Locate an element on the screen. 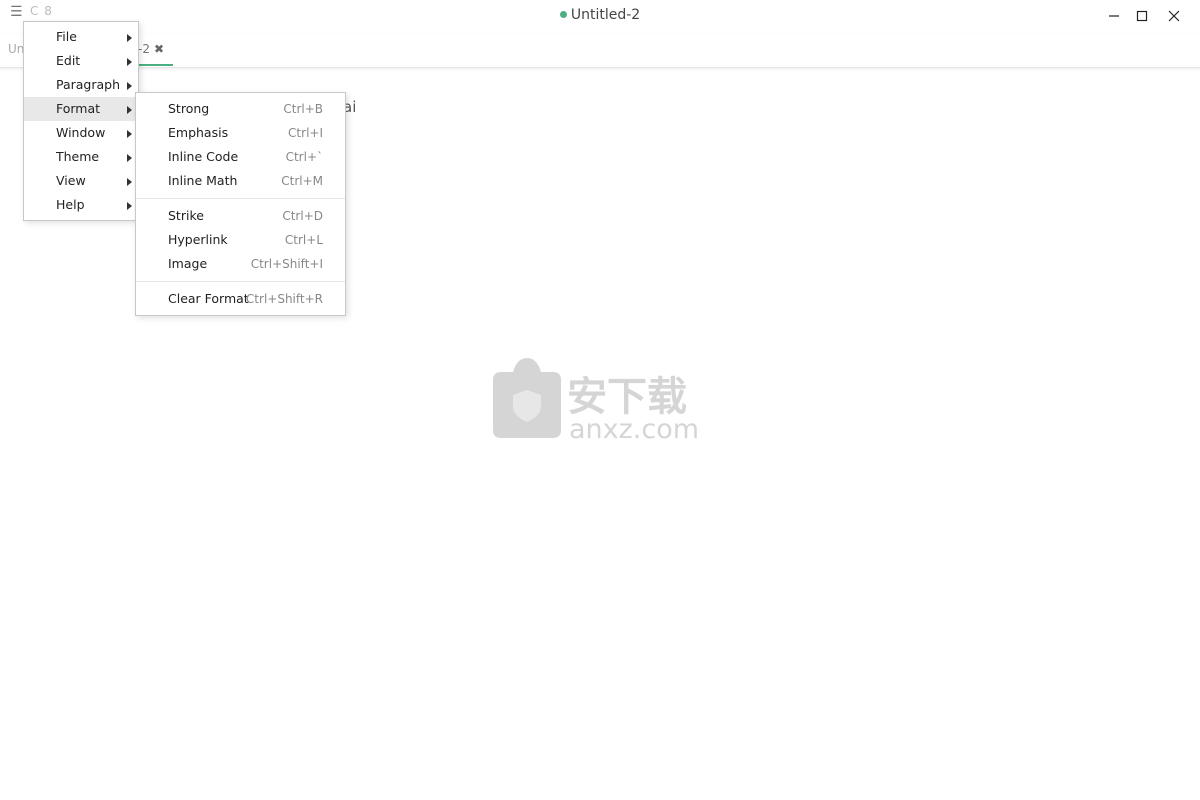 The width and height of the screenshot is (1200, 800). shortcut-label: Ctrl+` is located at coordinates (304, 157).